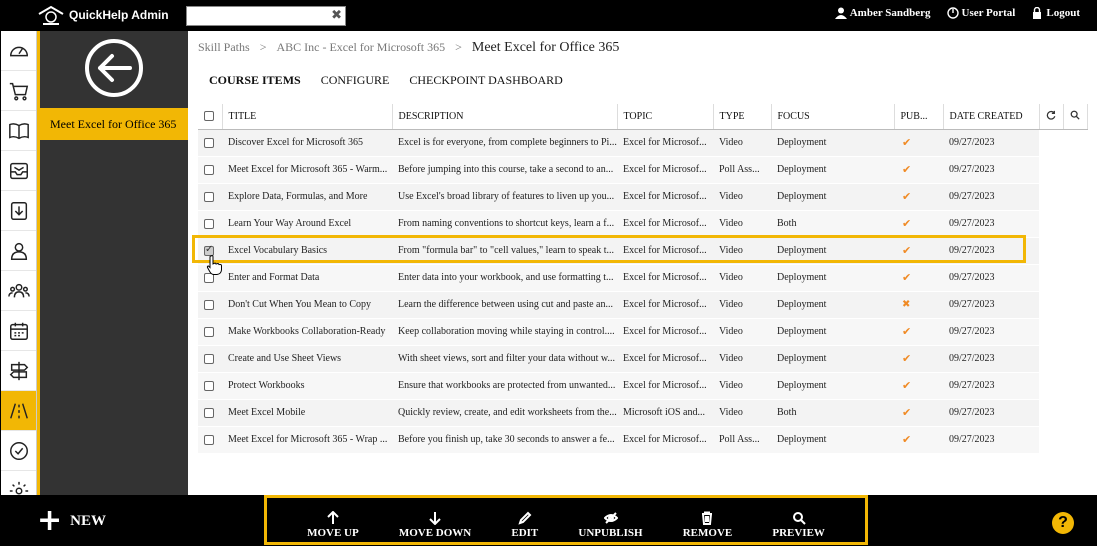 The image size is (1097, 546). Describe the element at coordinates (833, 117) in the screenshot. I see `column-header-focus: FOCUS` at that location.